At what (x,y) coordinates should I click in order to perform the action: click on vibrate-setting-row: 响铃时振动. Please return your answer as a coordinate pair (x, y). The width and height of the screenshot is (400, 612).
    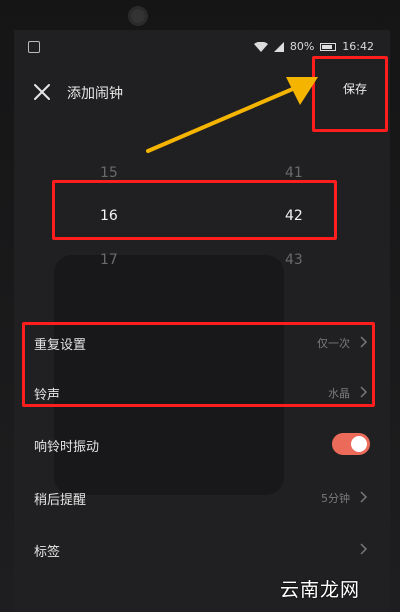
    Looking at the image, I should click on (204, 445).